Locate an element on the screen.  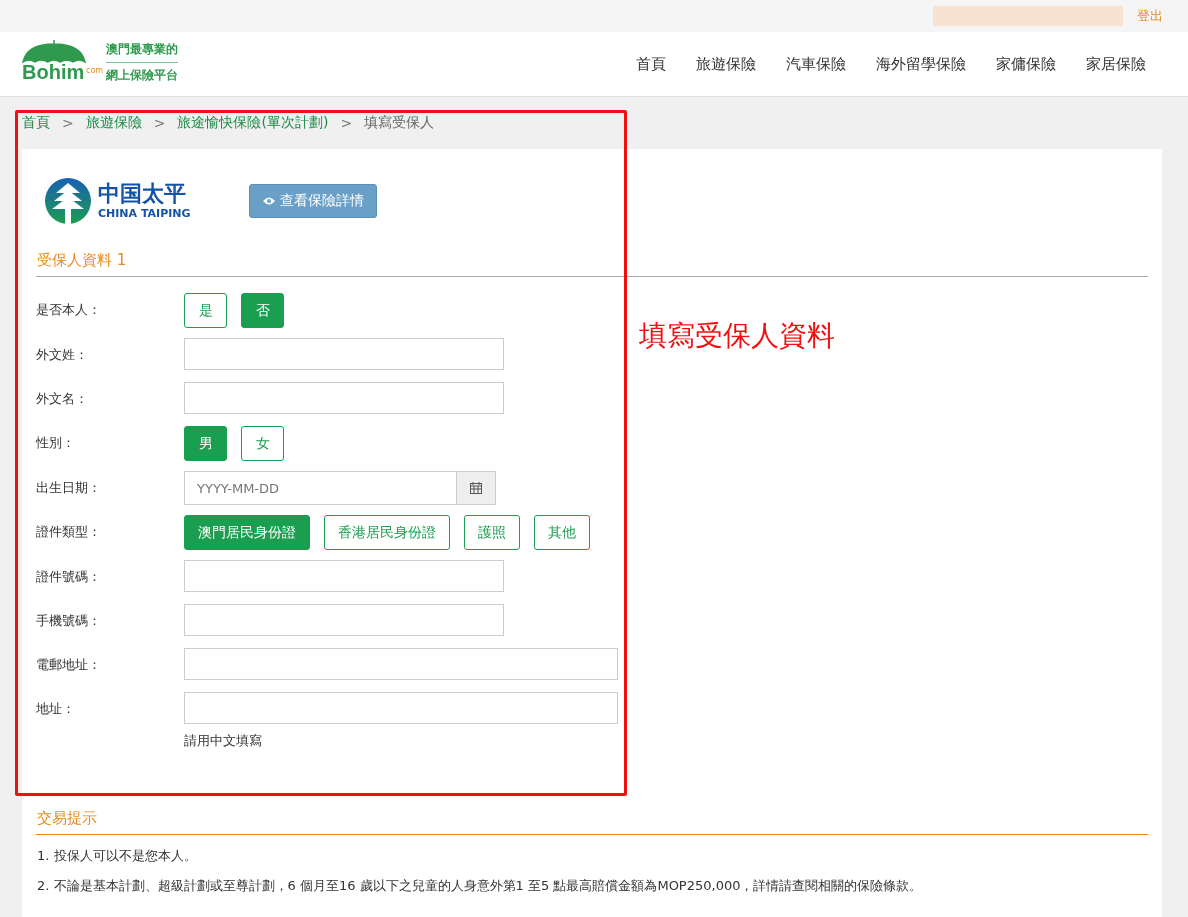
eye-icon is located at coordinates (268, 201).